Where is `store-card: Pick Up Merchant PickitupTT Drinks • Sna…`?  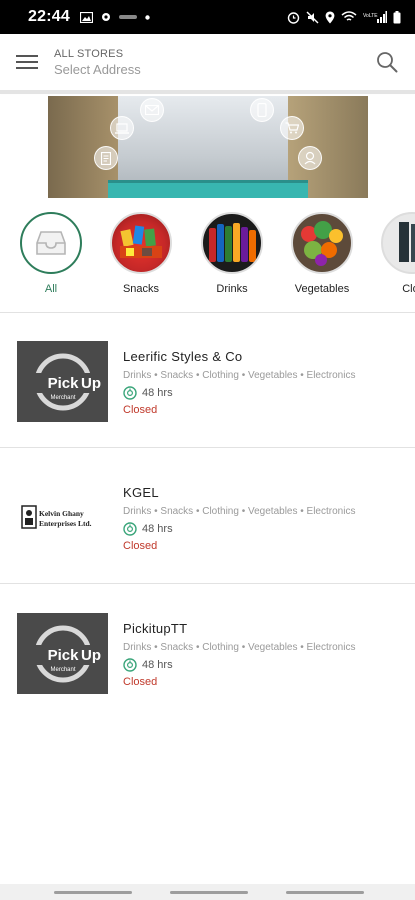 store-card: Pick Up Merchant PickitupTT Drinks • Sna… is located at coordinates (207, 652).